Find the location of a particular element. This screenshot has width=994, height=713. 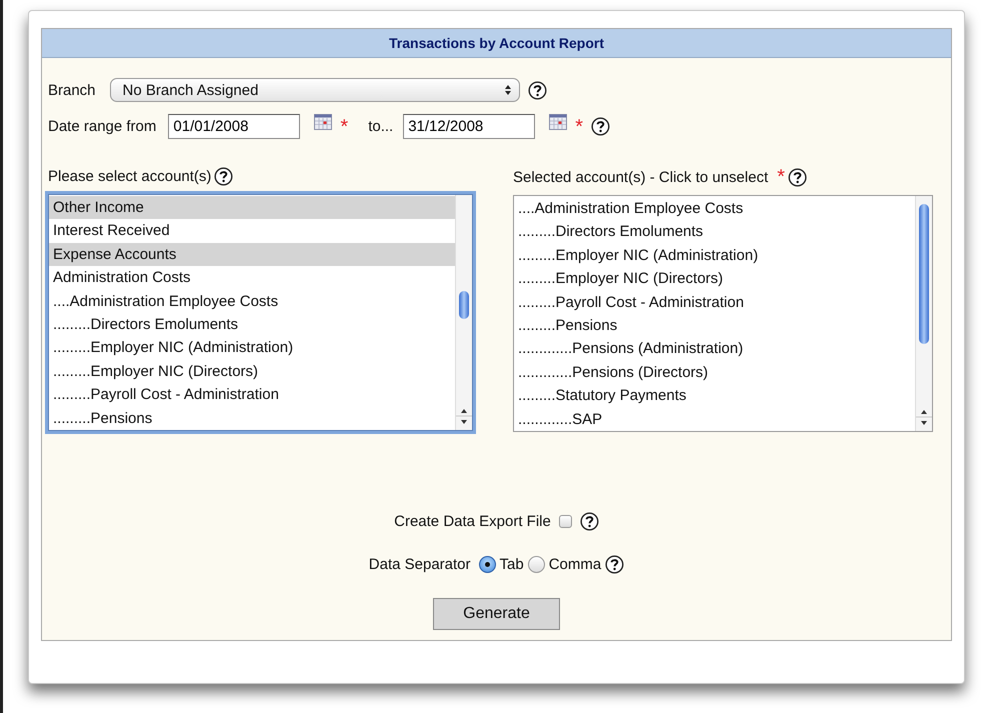

list-option: Expense Accounts is located at coordinates (252, 254).